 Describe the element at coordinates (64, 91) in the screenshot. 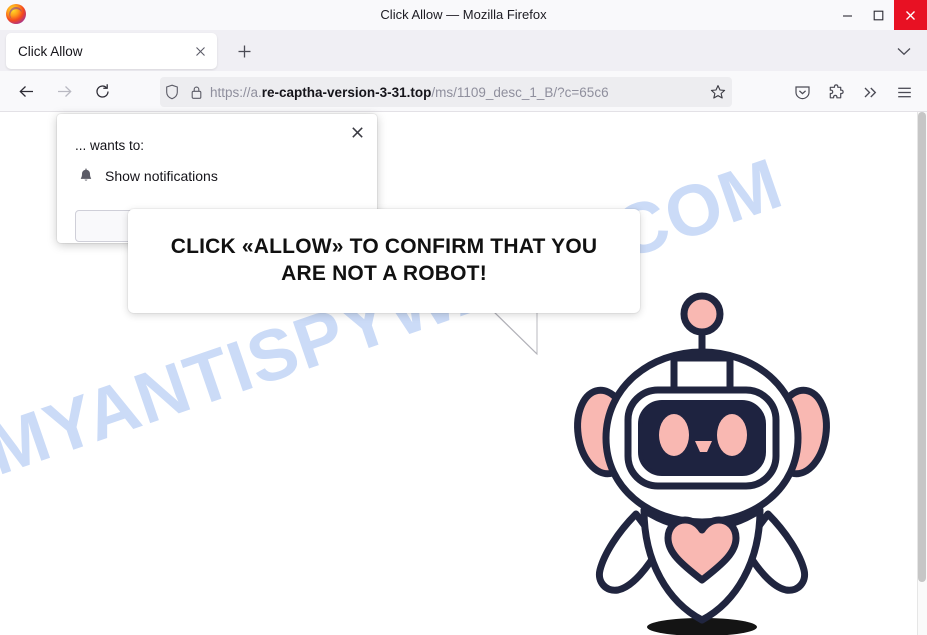

I see `forward-arrow-icon` at that location.